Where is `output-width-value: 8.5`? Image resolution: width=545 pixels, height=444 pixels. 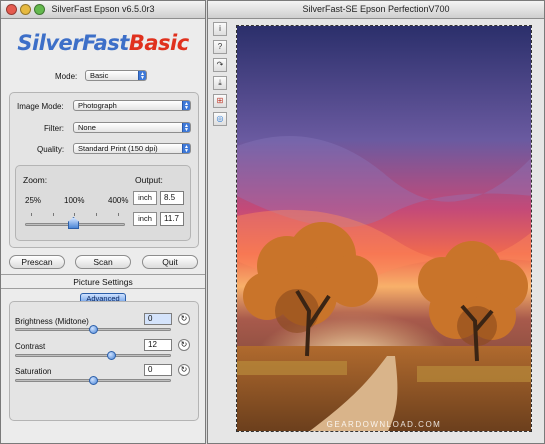
output-width-value: 8.5 is located at coordinates (170, 197).